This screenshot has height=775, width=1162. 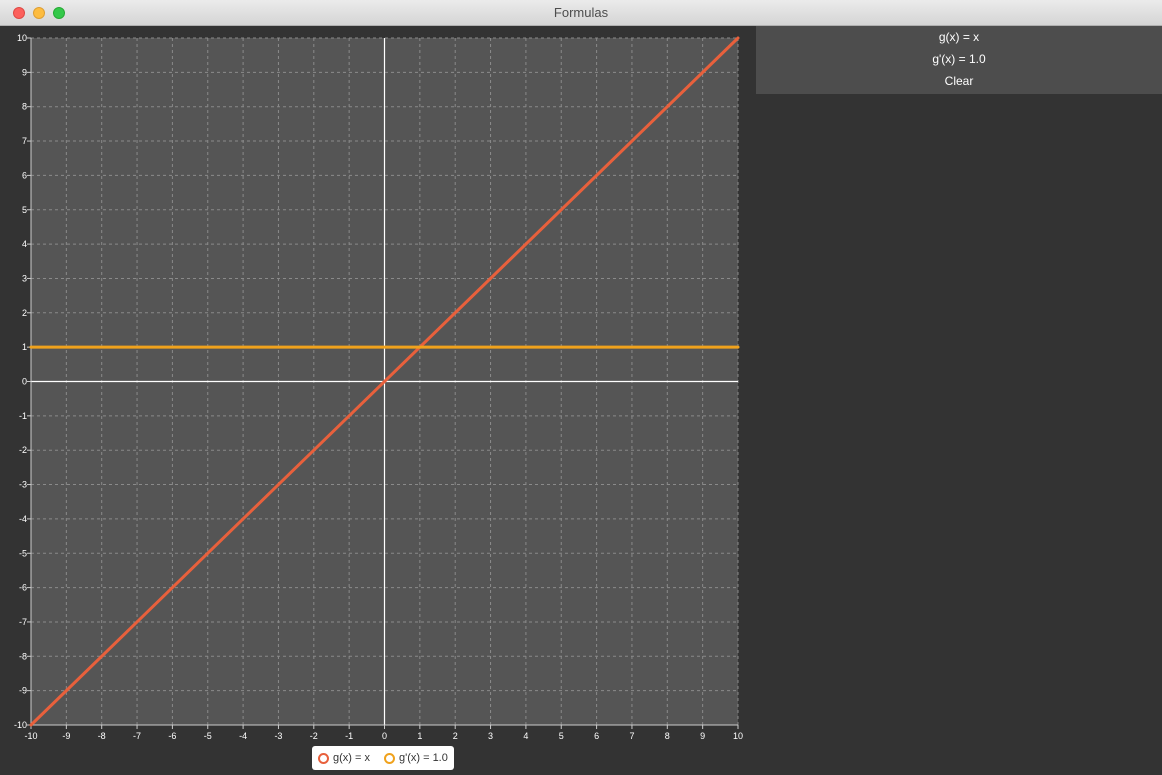 I want to click on y-tick-label: -3, so click(x=23, y=485).